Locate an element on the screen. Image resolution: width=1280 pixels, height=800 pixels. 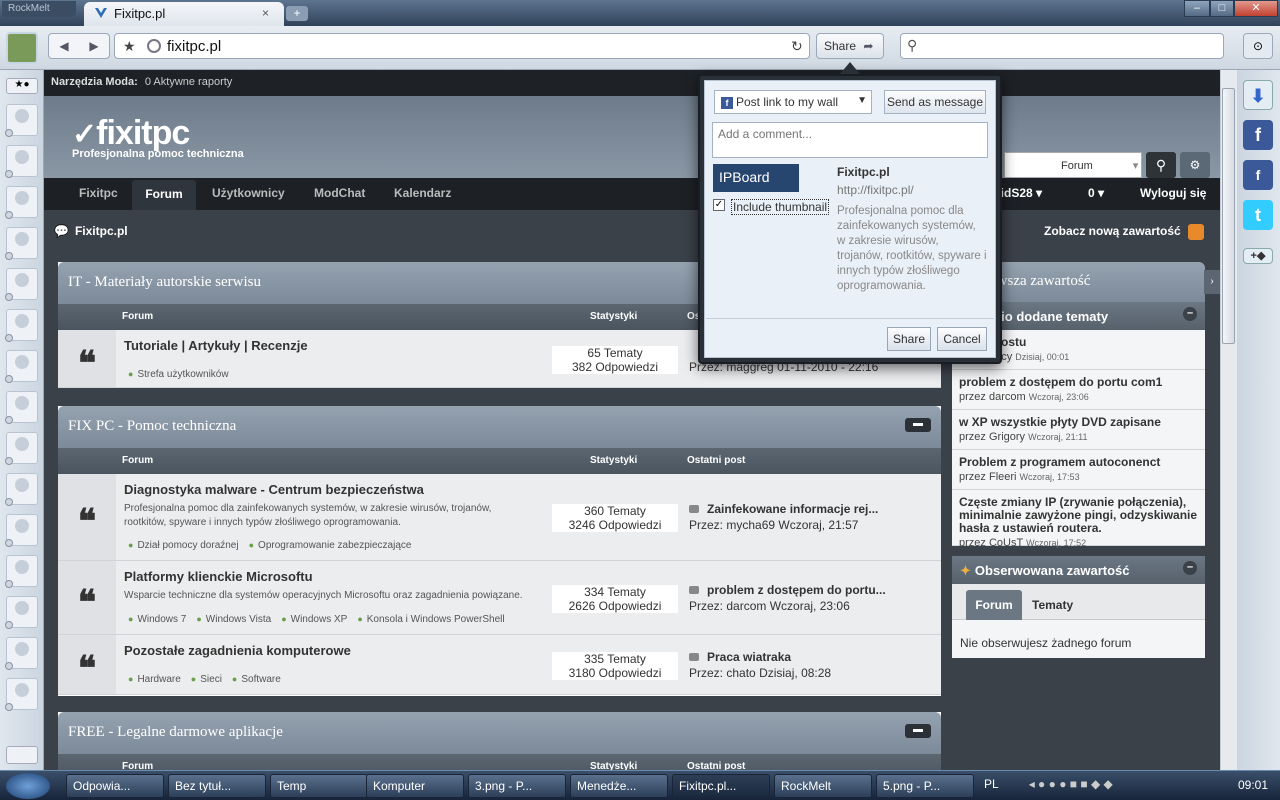
nav-calendar: Kalendarz is located at coordinates (422, 193).